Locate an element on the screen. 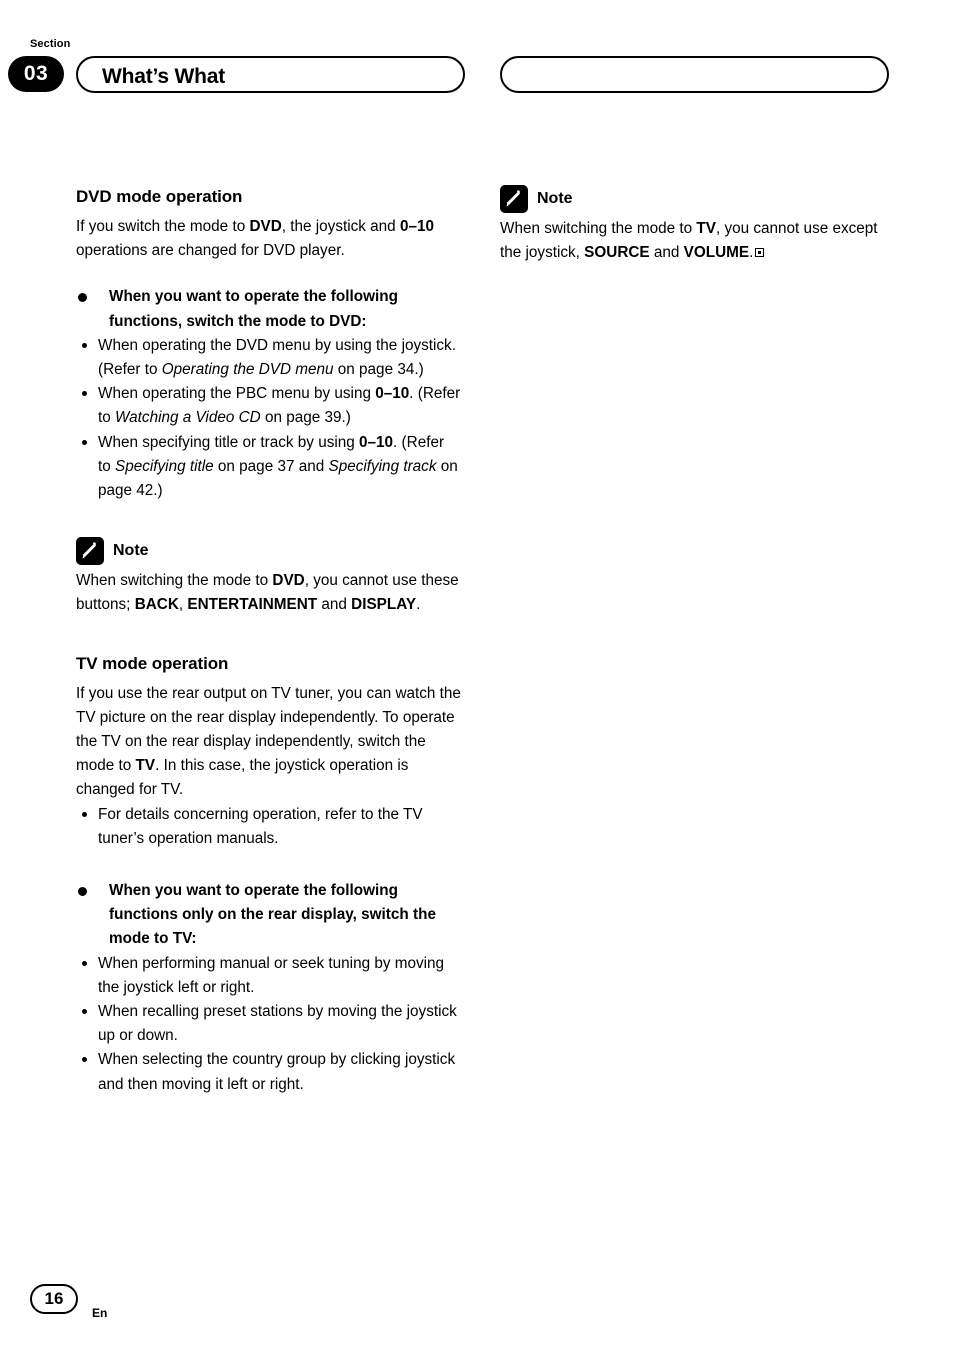 Image resolution: width=954 pixels, height=1352 pixels. item-italic-1: Watching a Video CD is located at coordinates (188, 418).